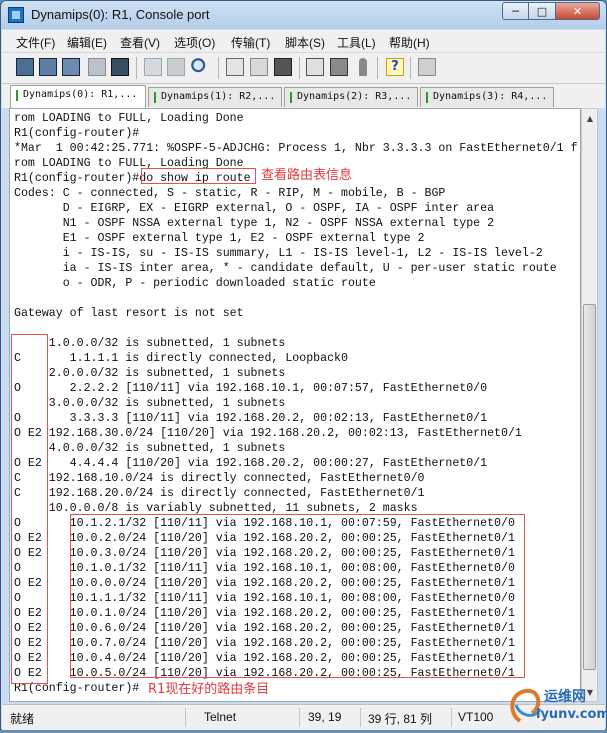  I want to click on menu-edit: 编辑(E), so click(87, 42).